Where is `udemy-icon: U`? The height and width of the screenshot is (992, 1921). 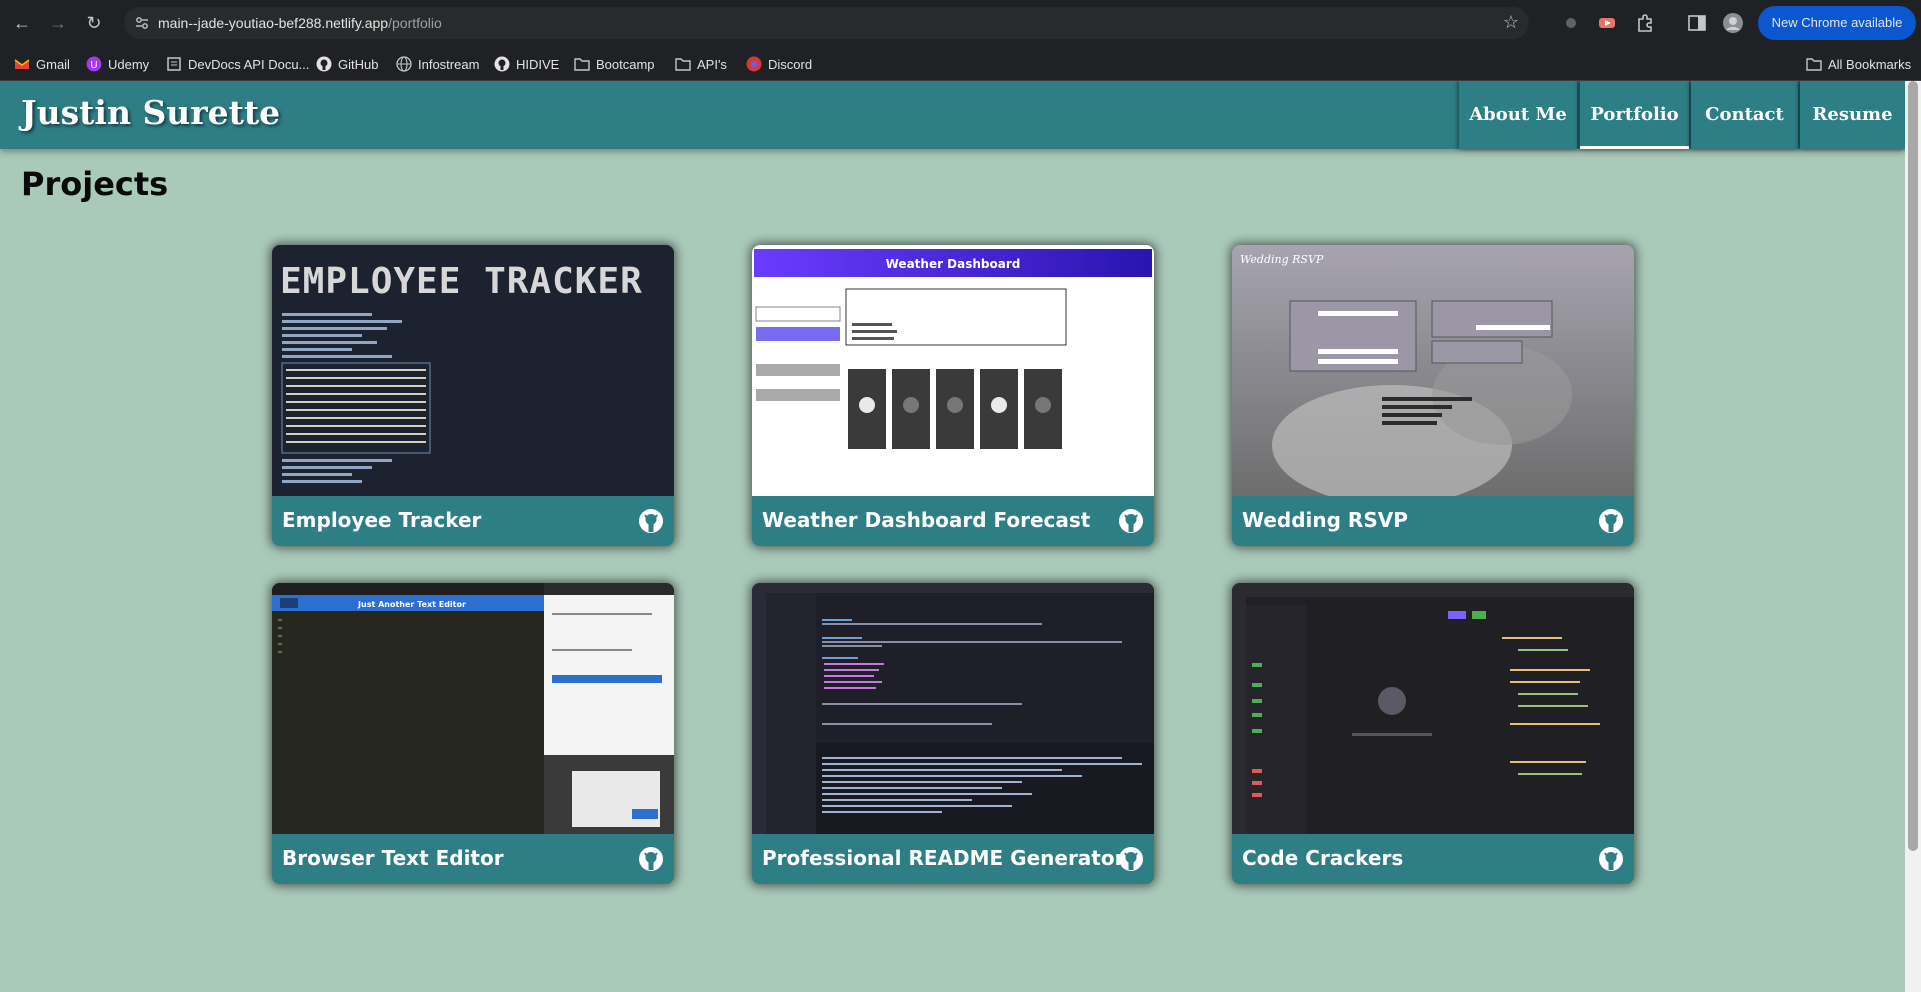
udemy-icon: U is located at coordinates (94, 64).